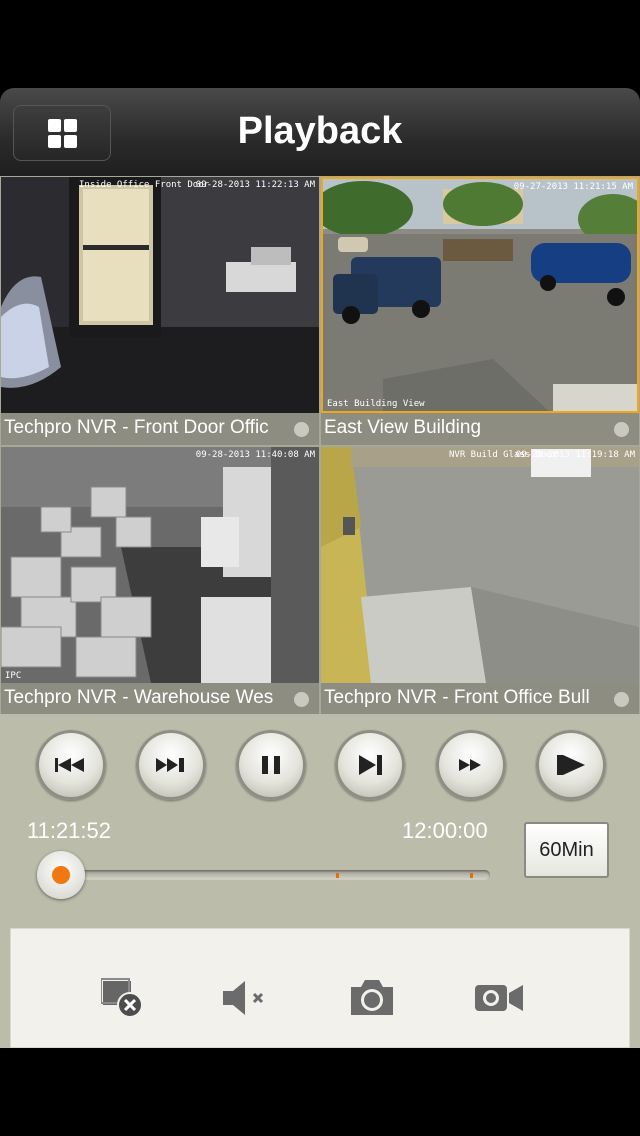  I want to click on close-channel-button, so click(122, 1000).